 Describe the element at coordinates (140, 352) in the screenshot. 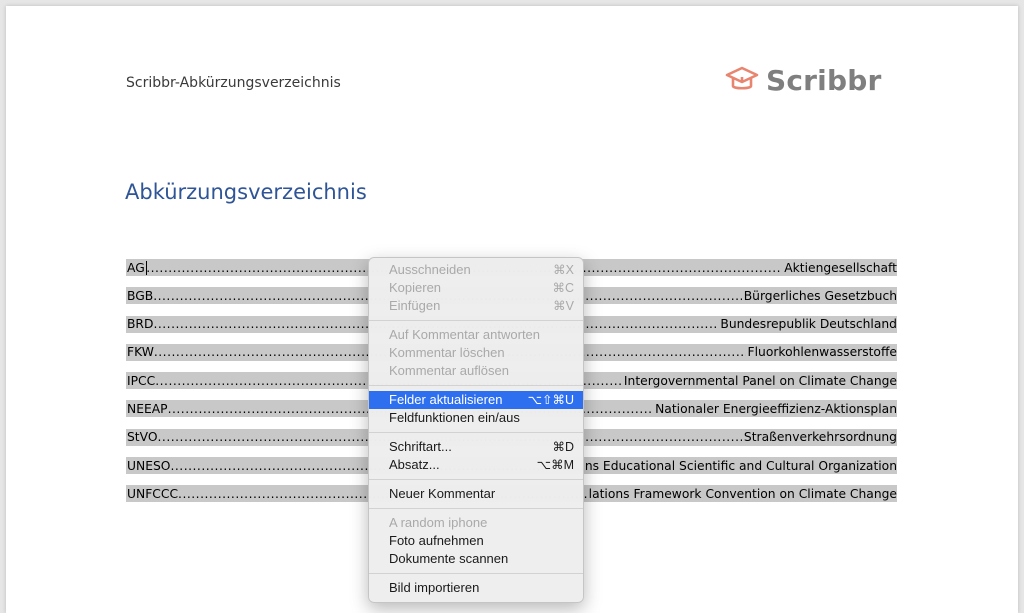

I see `entry-abbreviation: FKW` at that location.